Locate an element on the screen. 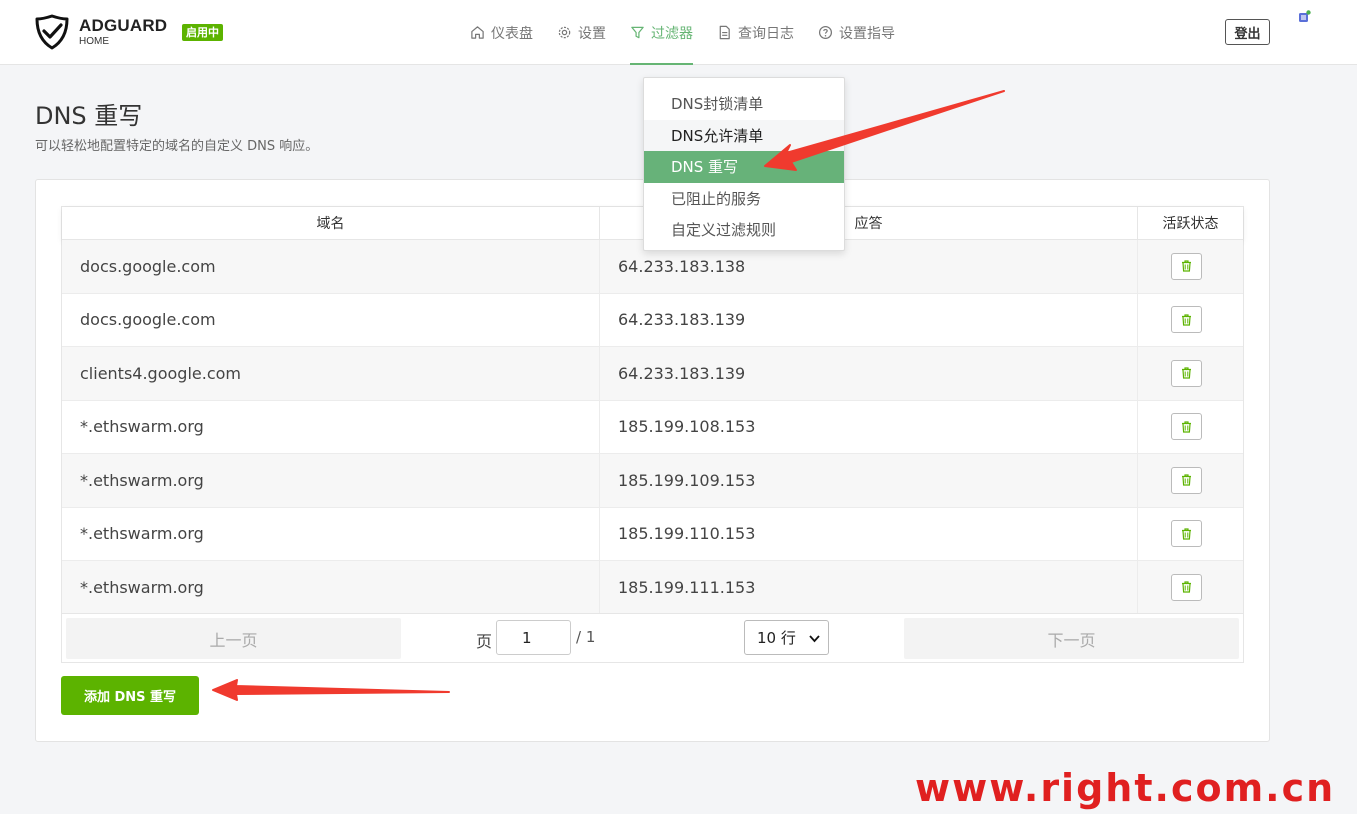 The height and width of the screenshot is (814, 1357). nav-item-label: 过滤器 is located at coordinates (672, 33).